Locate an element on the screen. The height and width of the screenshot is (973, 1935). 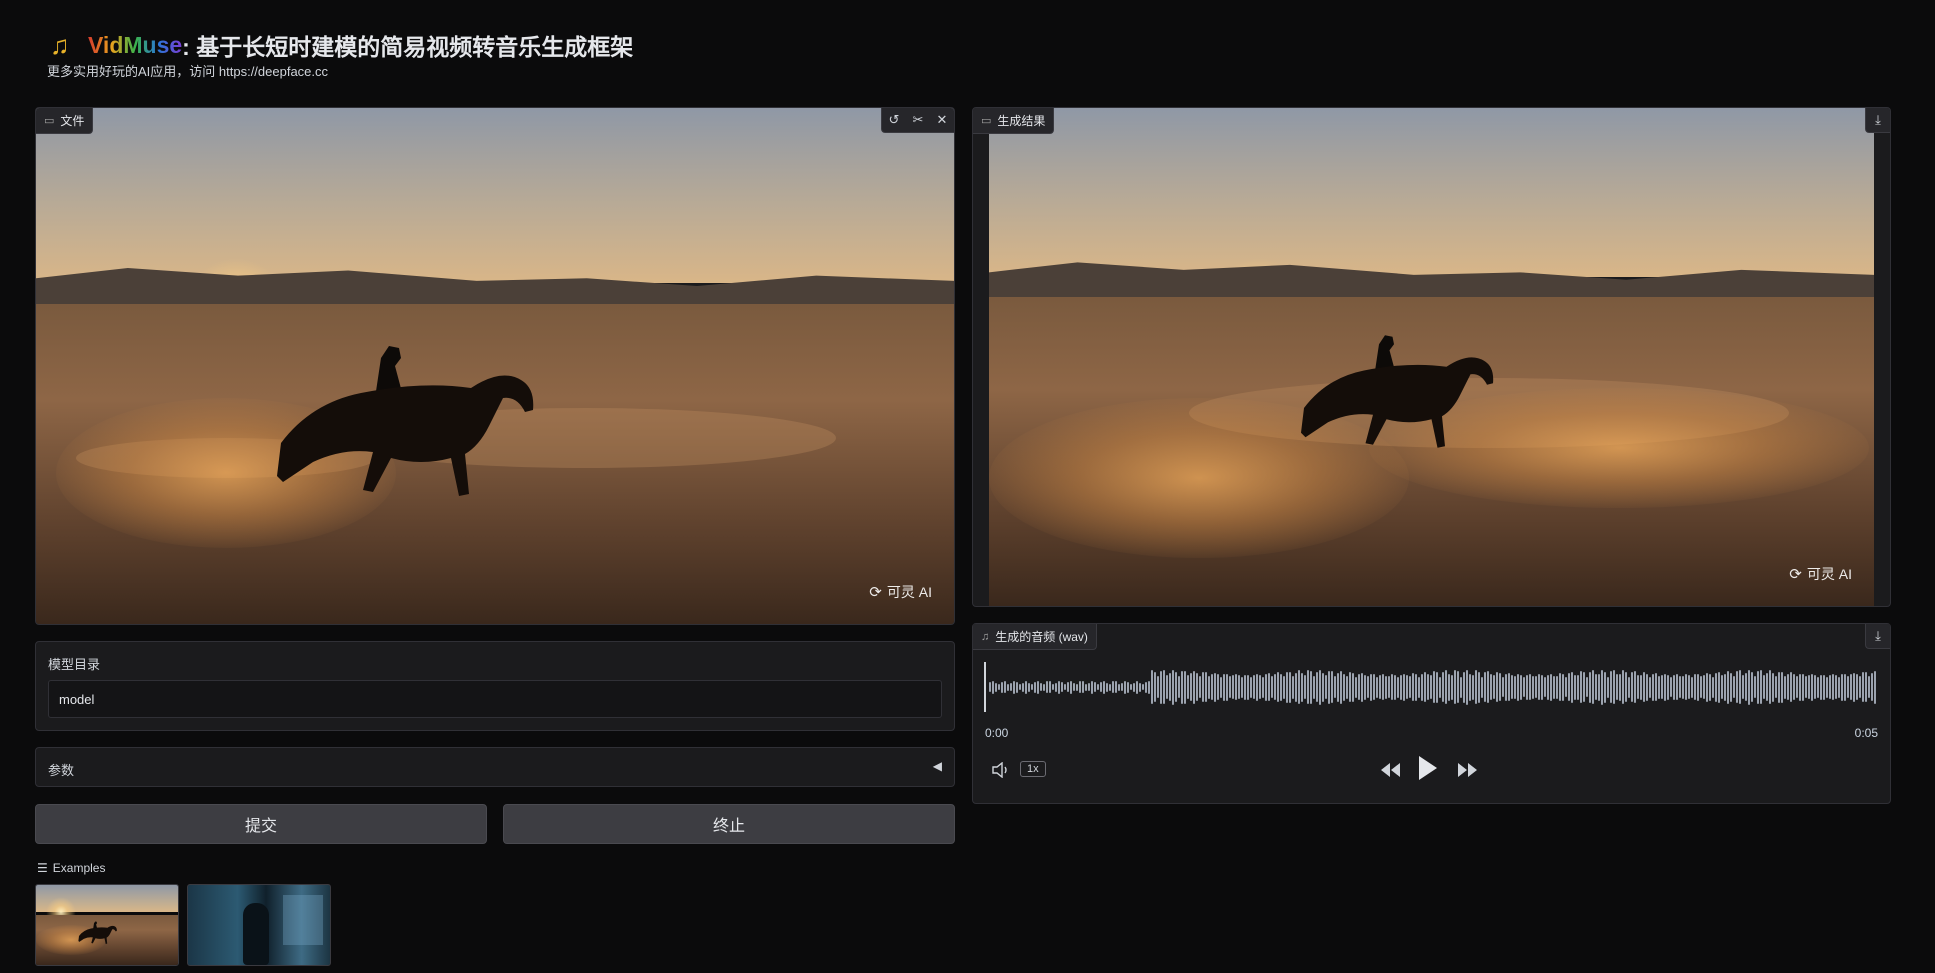
undo-icon: ↺ is located at coordinates (894, 120).